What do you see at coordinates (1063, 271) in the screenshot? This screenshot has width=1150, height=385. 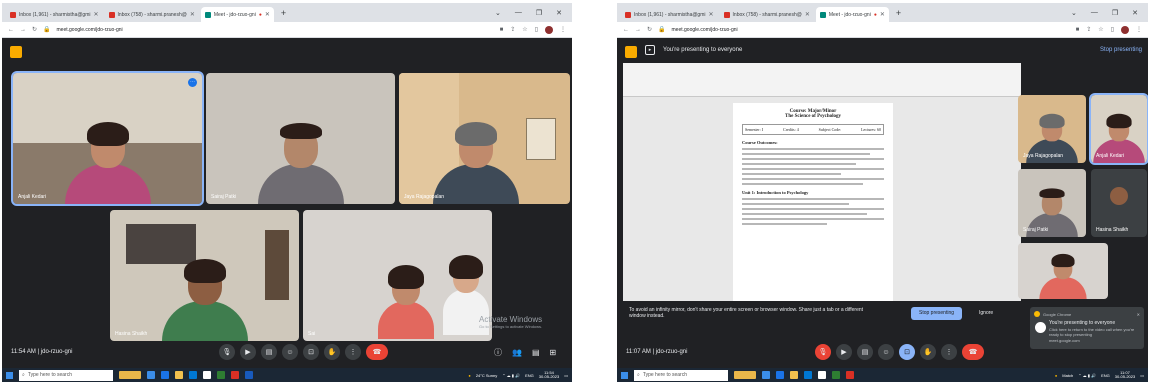 I see `participant-tile` at bounding box center [1063, 271].